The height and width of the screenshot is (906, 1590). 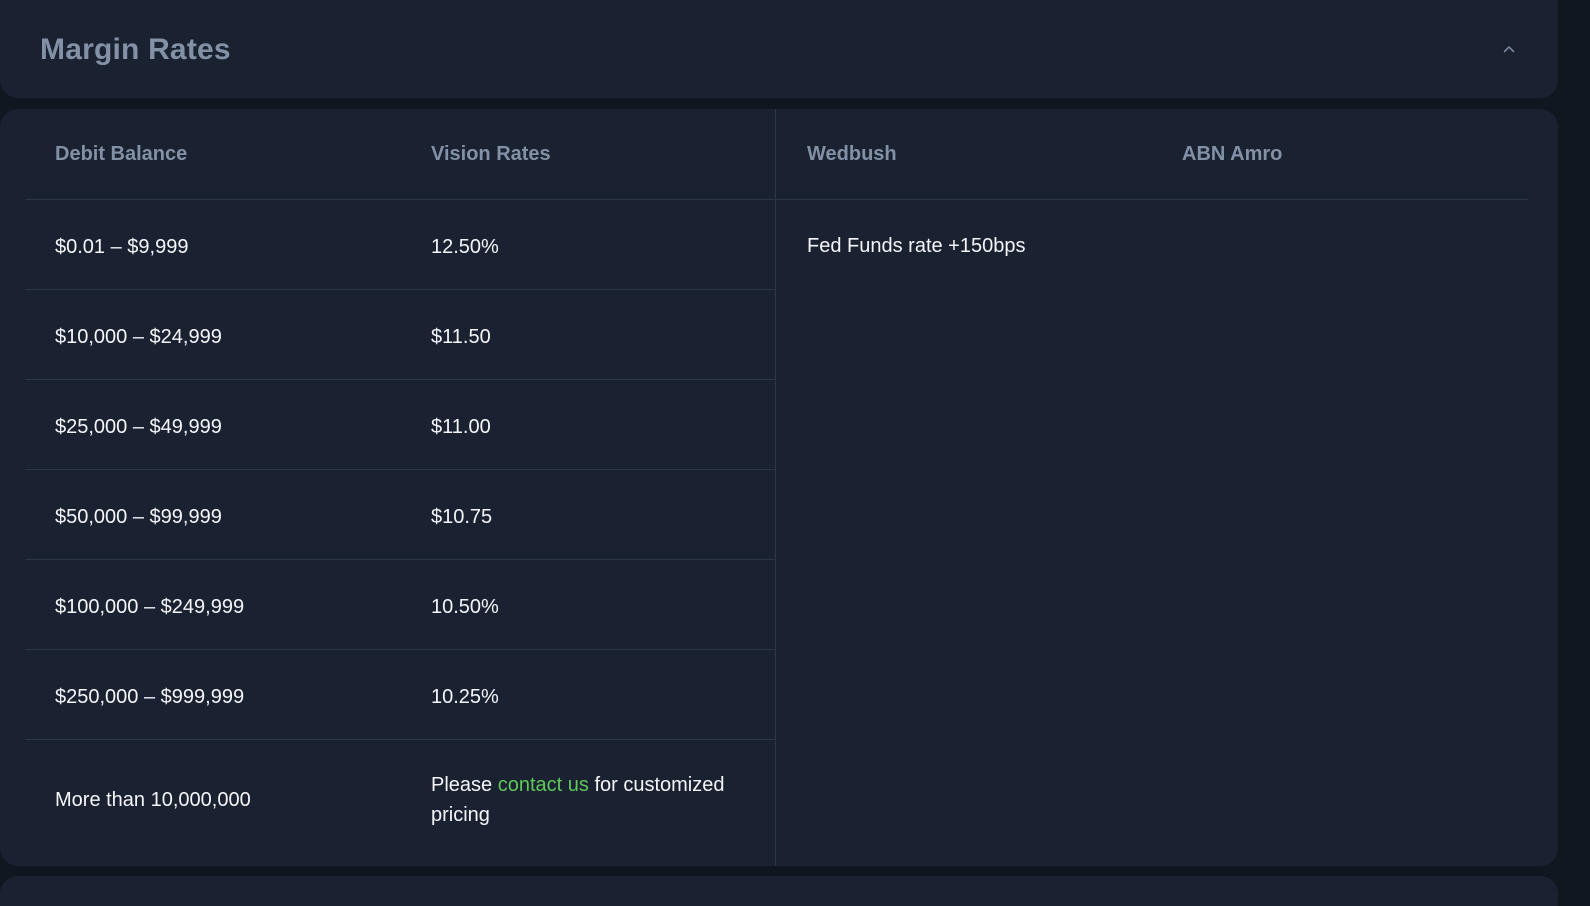 What do you see at coordinates (153, 800) in the screenshot?
I see `debit-balance-cell: More than 10,000,000` at bounding box center [153, 800].